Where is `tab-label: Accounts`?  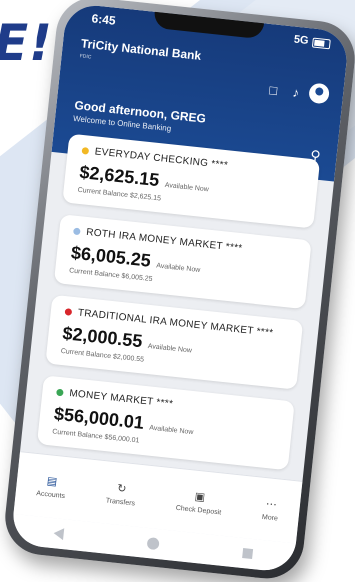
tab-label: Accounts is located at coordinates (50, 495).